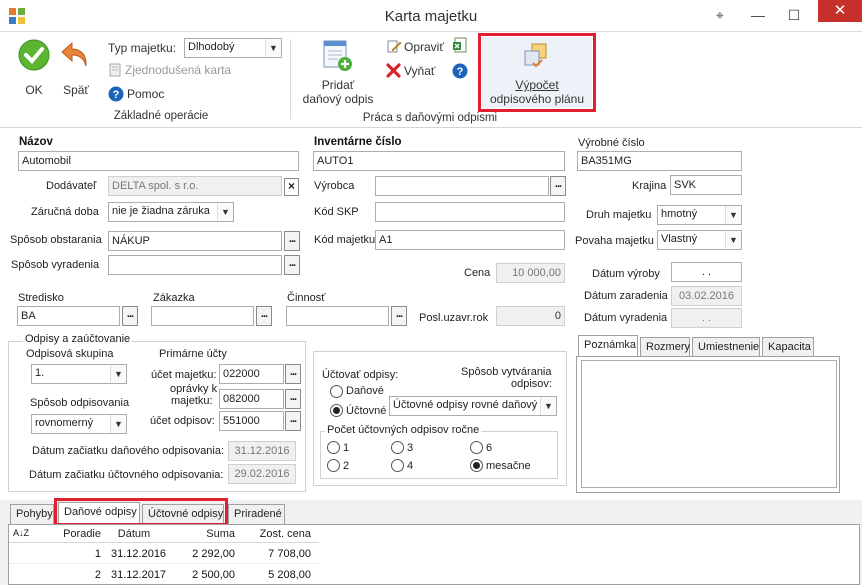 The image size is (862, 585). What do you see at coordinates (178, 70) in the screenshot?
I see `simple-card-label: Zjednodušená karta` at bounding box center [178, 70].